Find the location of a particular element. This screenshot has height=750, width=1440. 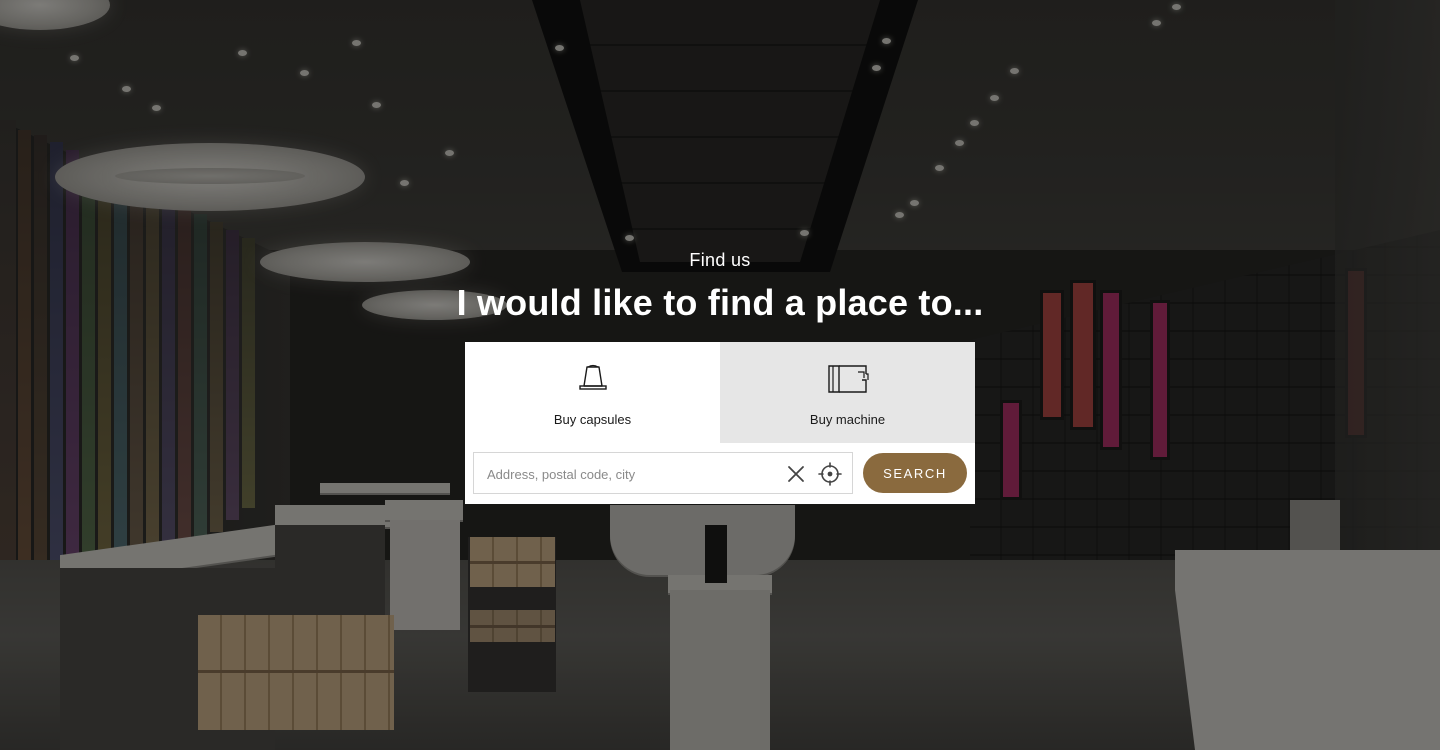

search-box is located at coordinates (663, 473).